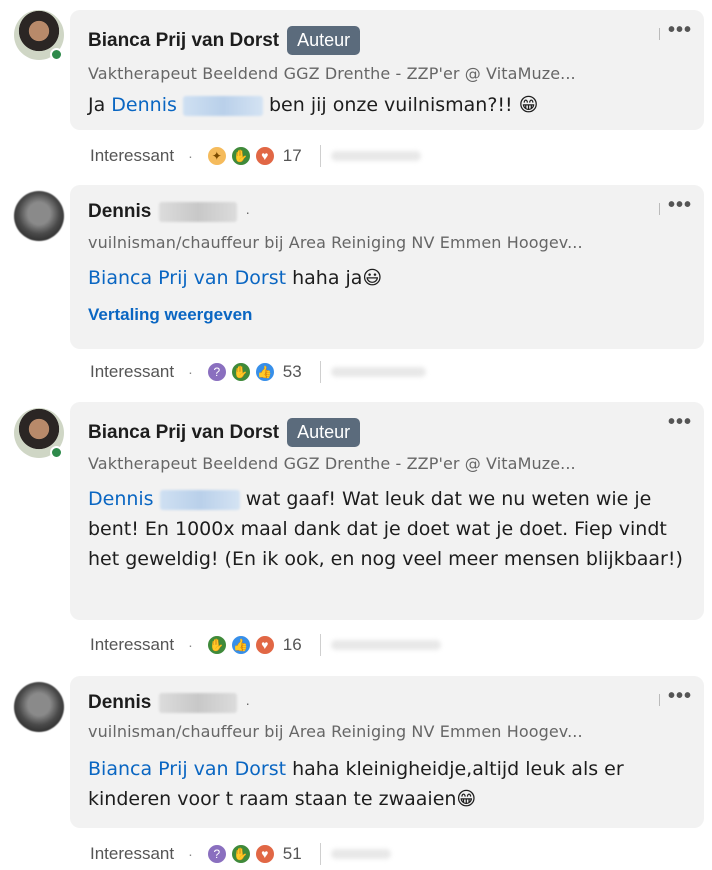 The height and width of the screenshot is (870, 712). Describe the element at coordinates (216, 156) in the screenshot. I see `lightbulb-icon: ✦` at that location.